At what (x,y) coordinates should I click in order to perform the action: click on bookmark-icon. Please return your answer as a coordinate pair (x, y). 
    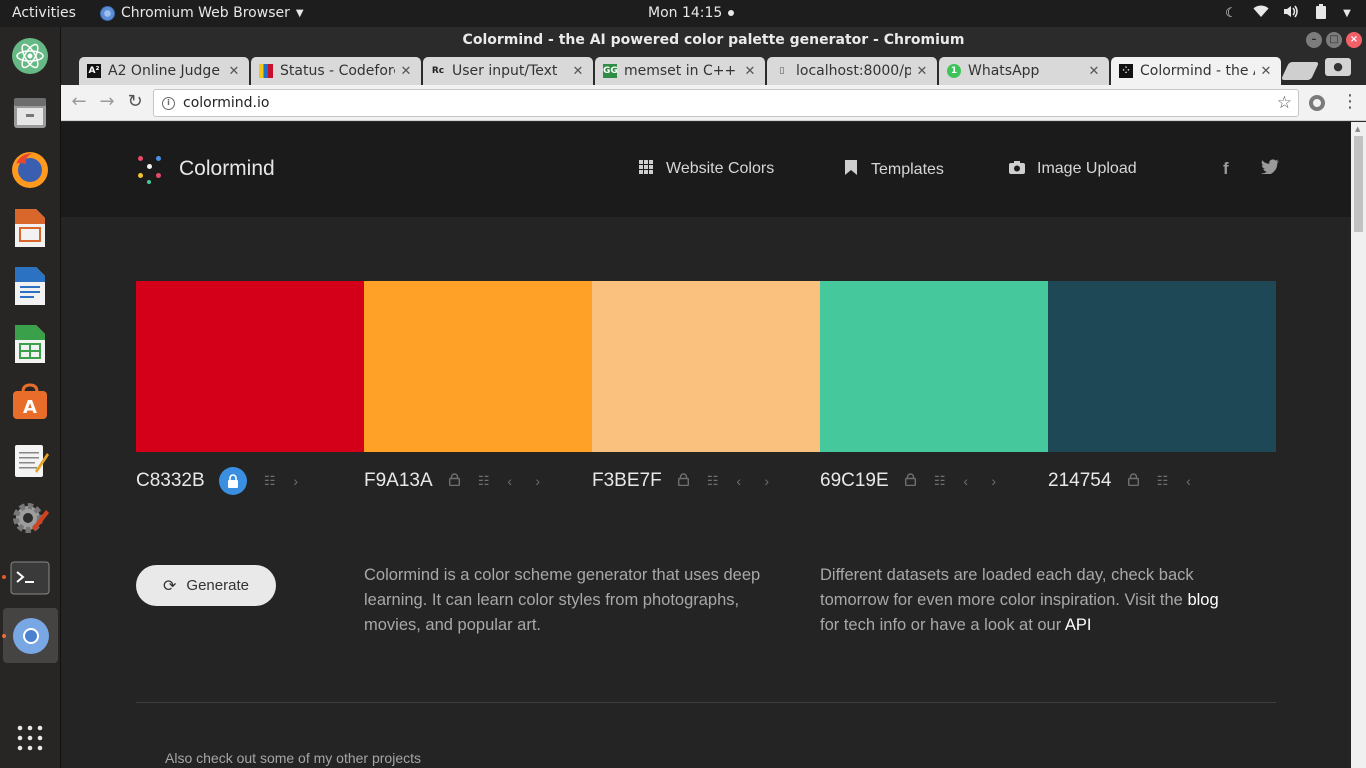
    Looking at the image, I should click on (851, 169).